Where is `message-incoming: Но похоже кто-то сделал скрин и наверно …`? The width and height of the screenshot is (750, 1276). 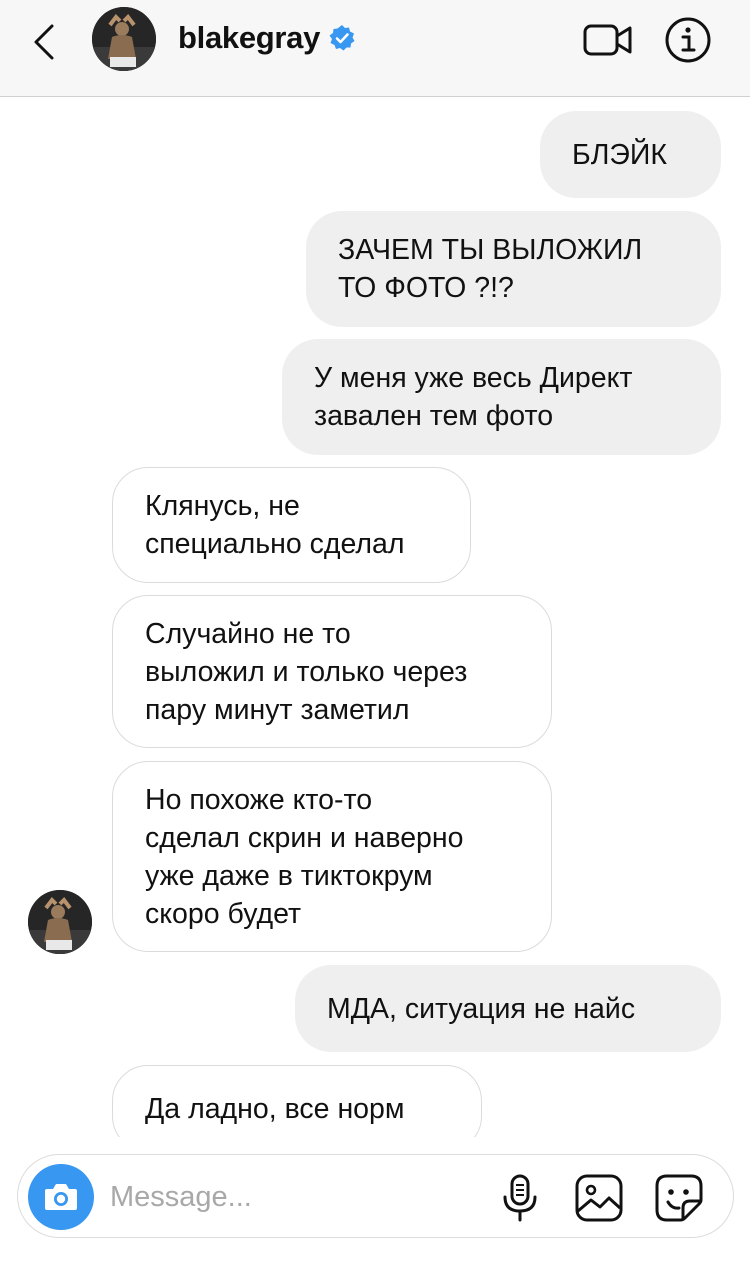 message-incoming: Но похоже кто-то сделал скрин и наверно … is located at coordinates (332, 856).